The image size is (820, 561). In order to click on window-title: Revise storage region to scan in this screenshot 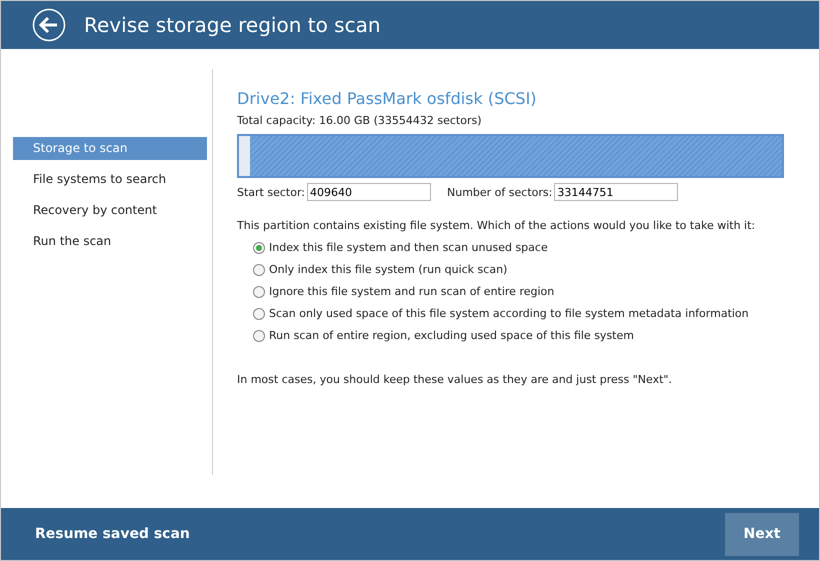, I will do `click(232, 25)`.